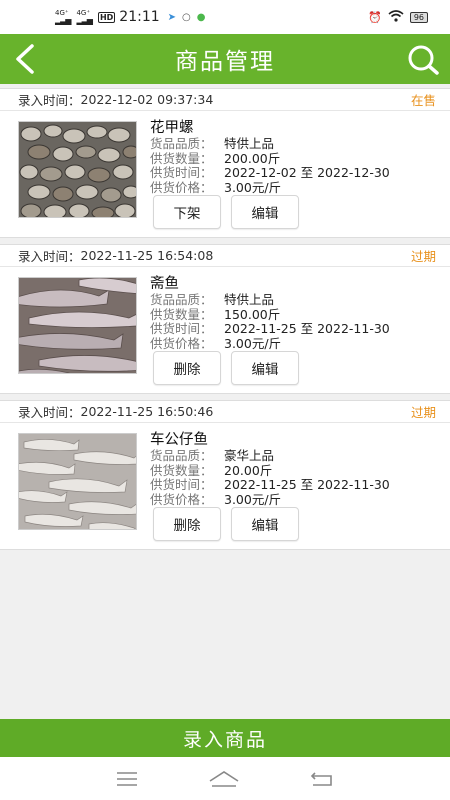 The width and height of the screenshot is (450, 800). I want to click on search-button, so click(423, 59).